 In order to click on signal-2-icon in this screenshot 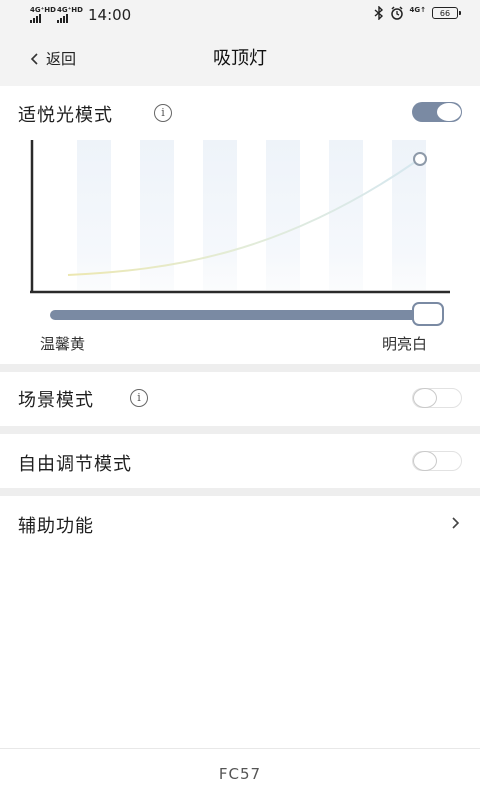, I will do `click(62, 18)`.